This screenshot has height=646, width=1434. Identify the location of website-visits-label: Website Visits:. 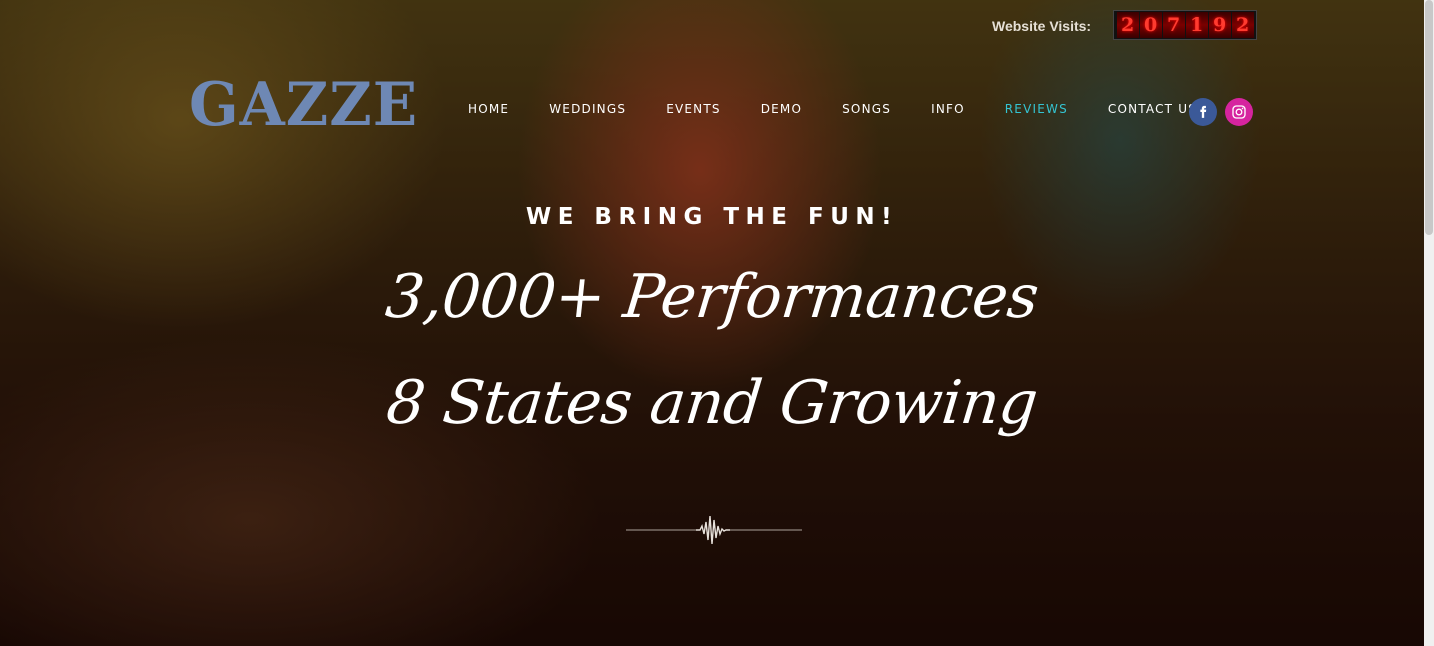
(1042, 26).